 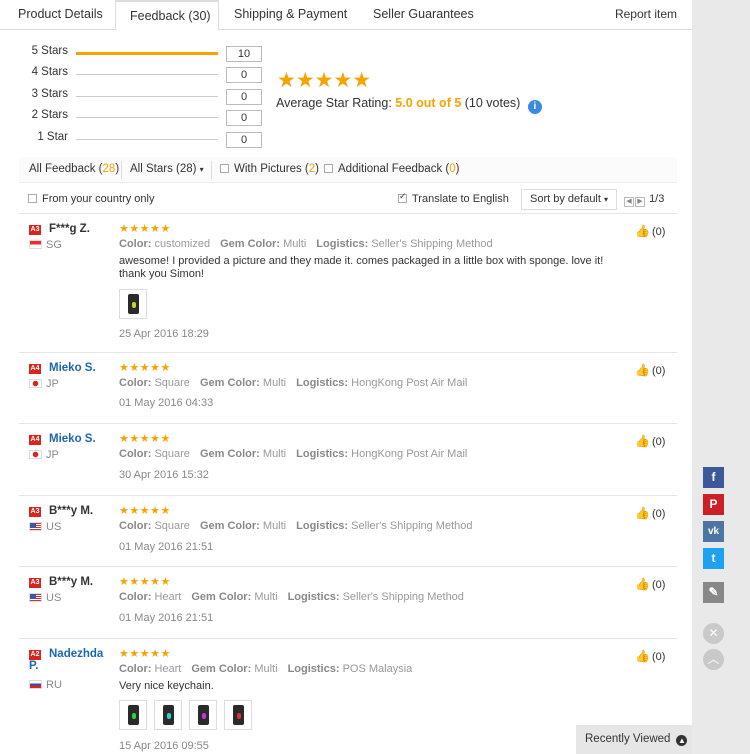 What do you see at coordinates (713, 504) in the screenshot?
I see `pinterest-share-icon: P` at bounding box center [713, 504].